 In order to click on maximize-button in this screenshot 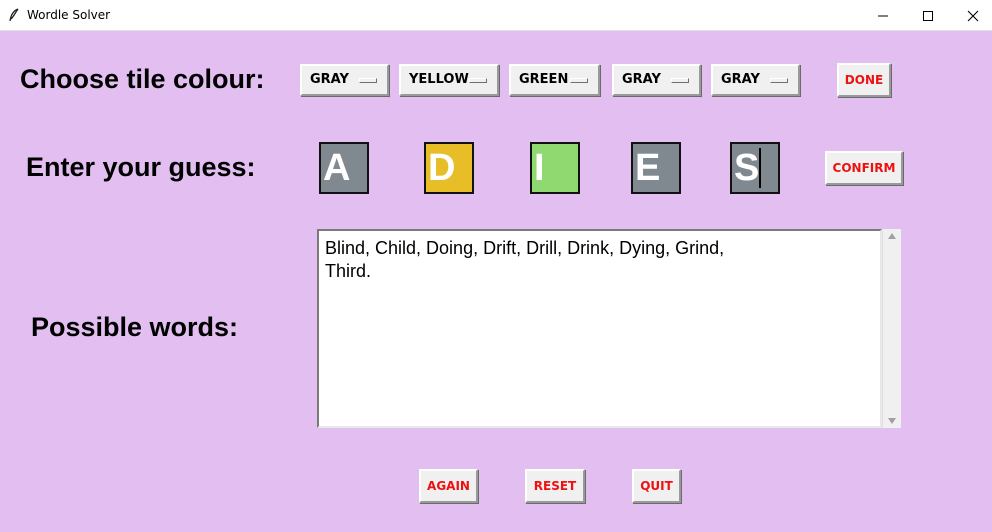, I will do `click(928, 15)`.